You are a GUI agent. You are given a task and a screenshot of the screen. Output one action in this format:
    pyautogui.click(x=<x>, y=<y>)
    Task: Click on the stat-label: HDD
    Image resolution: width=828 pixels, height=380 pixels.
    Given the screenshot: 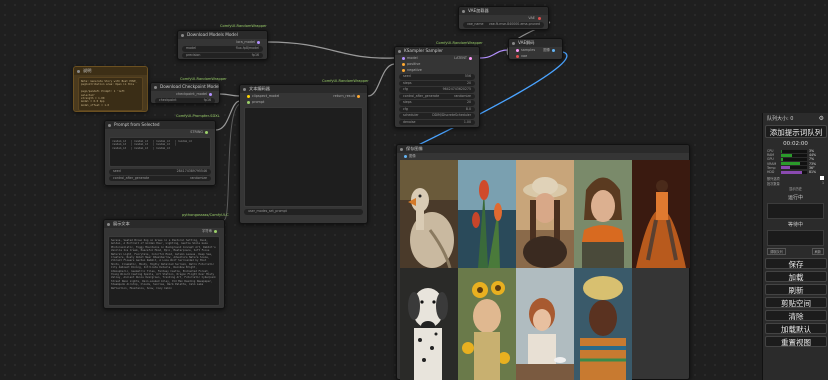 What is the action you would take?
    pyautogui.click(x=771, y=172)
    